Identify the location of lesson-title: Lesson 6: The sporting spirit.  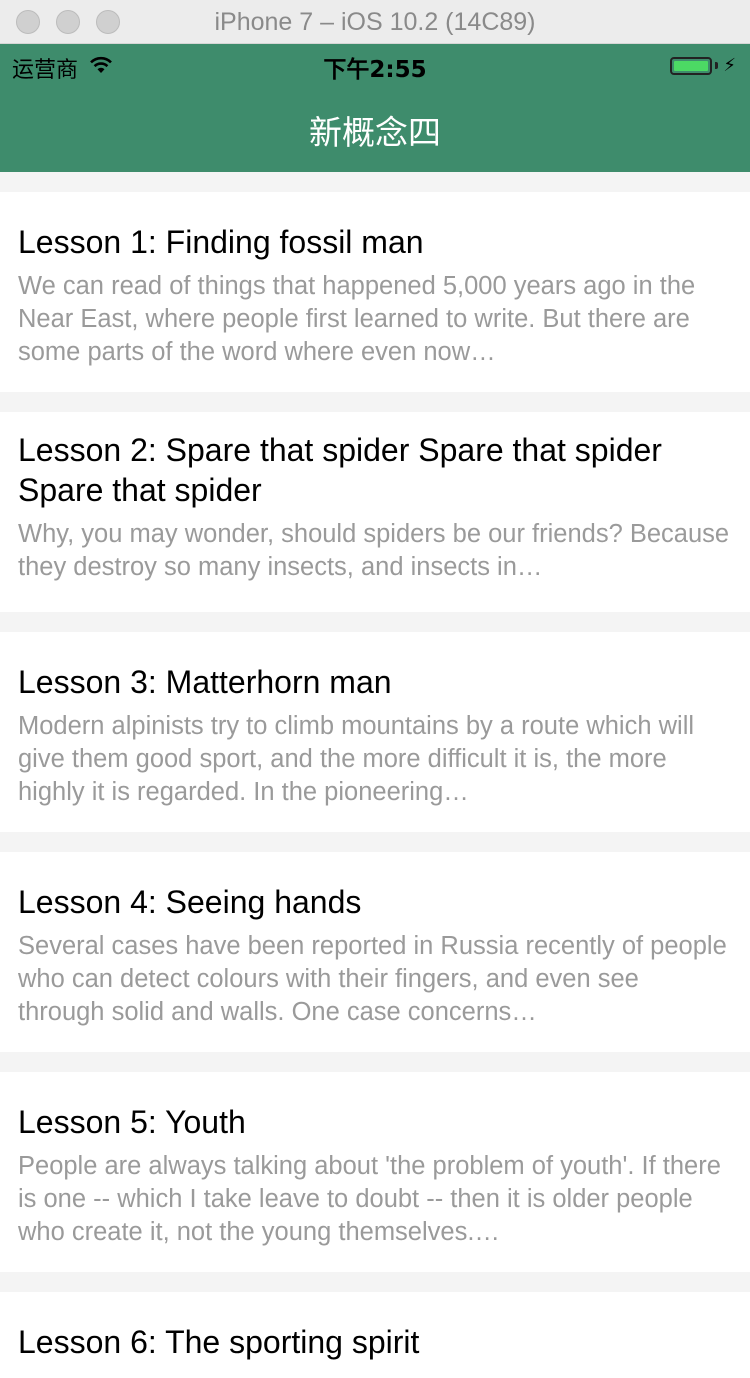
(219, 1342).